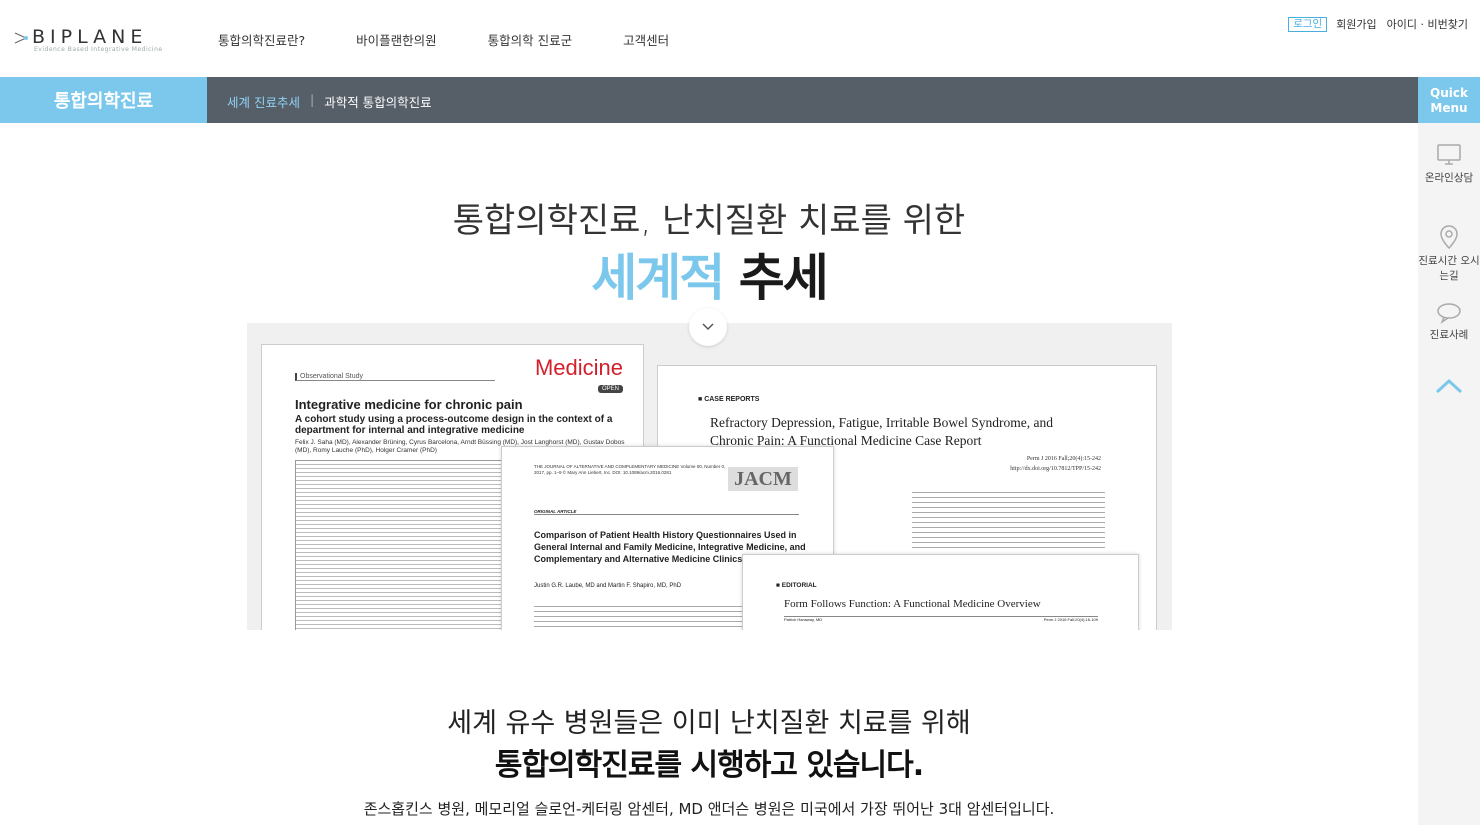  What do you see at coordinates (646, 39) in the screenshot?
I see `nav-item-support: 고객센터` at bounding box center [646, 39].